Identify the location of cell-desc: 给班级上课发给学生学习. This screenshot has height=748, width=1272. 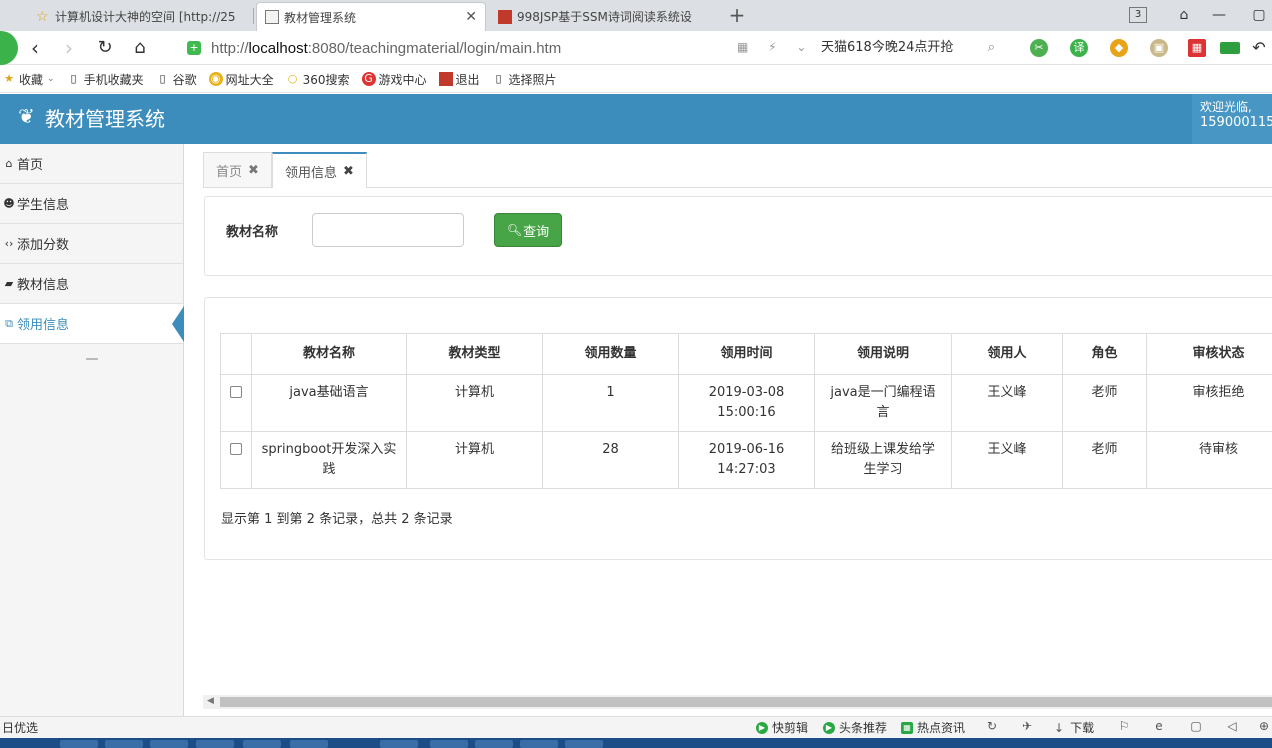
(883, 460).